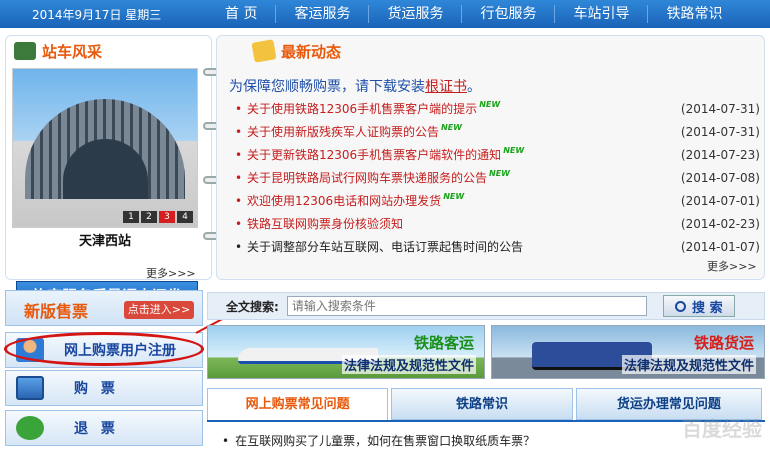 The height and width of the screenshot is (450, 770). What do you see at coordinates (362, 109) in the screenshot?
I see `news-title: 关于使用铁路12306手机售票客户端的提示` at bounding box center [362, 109].